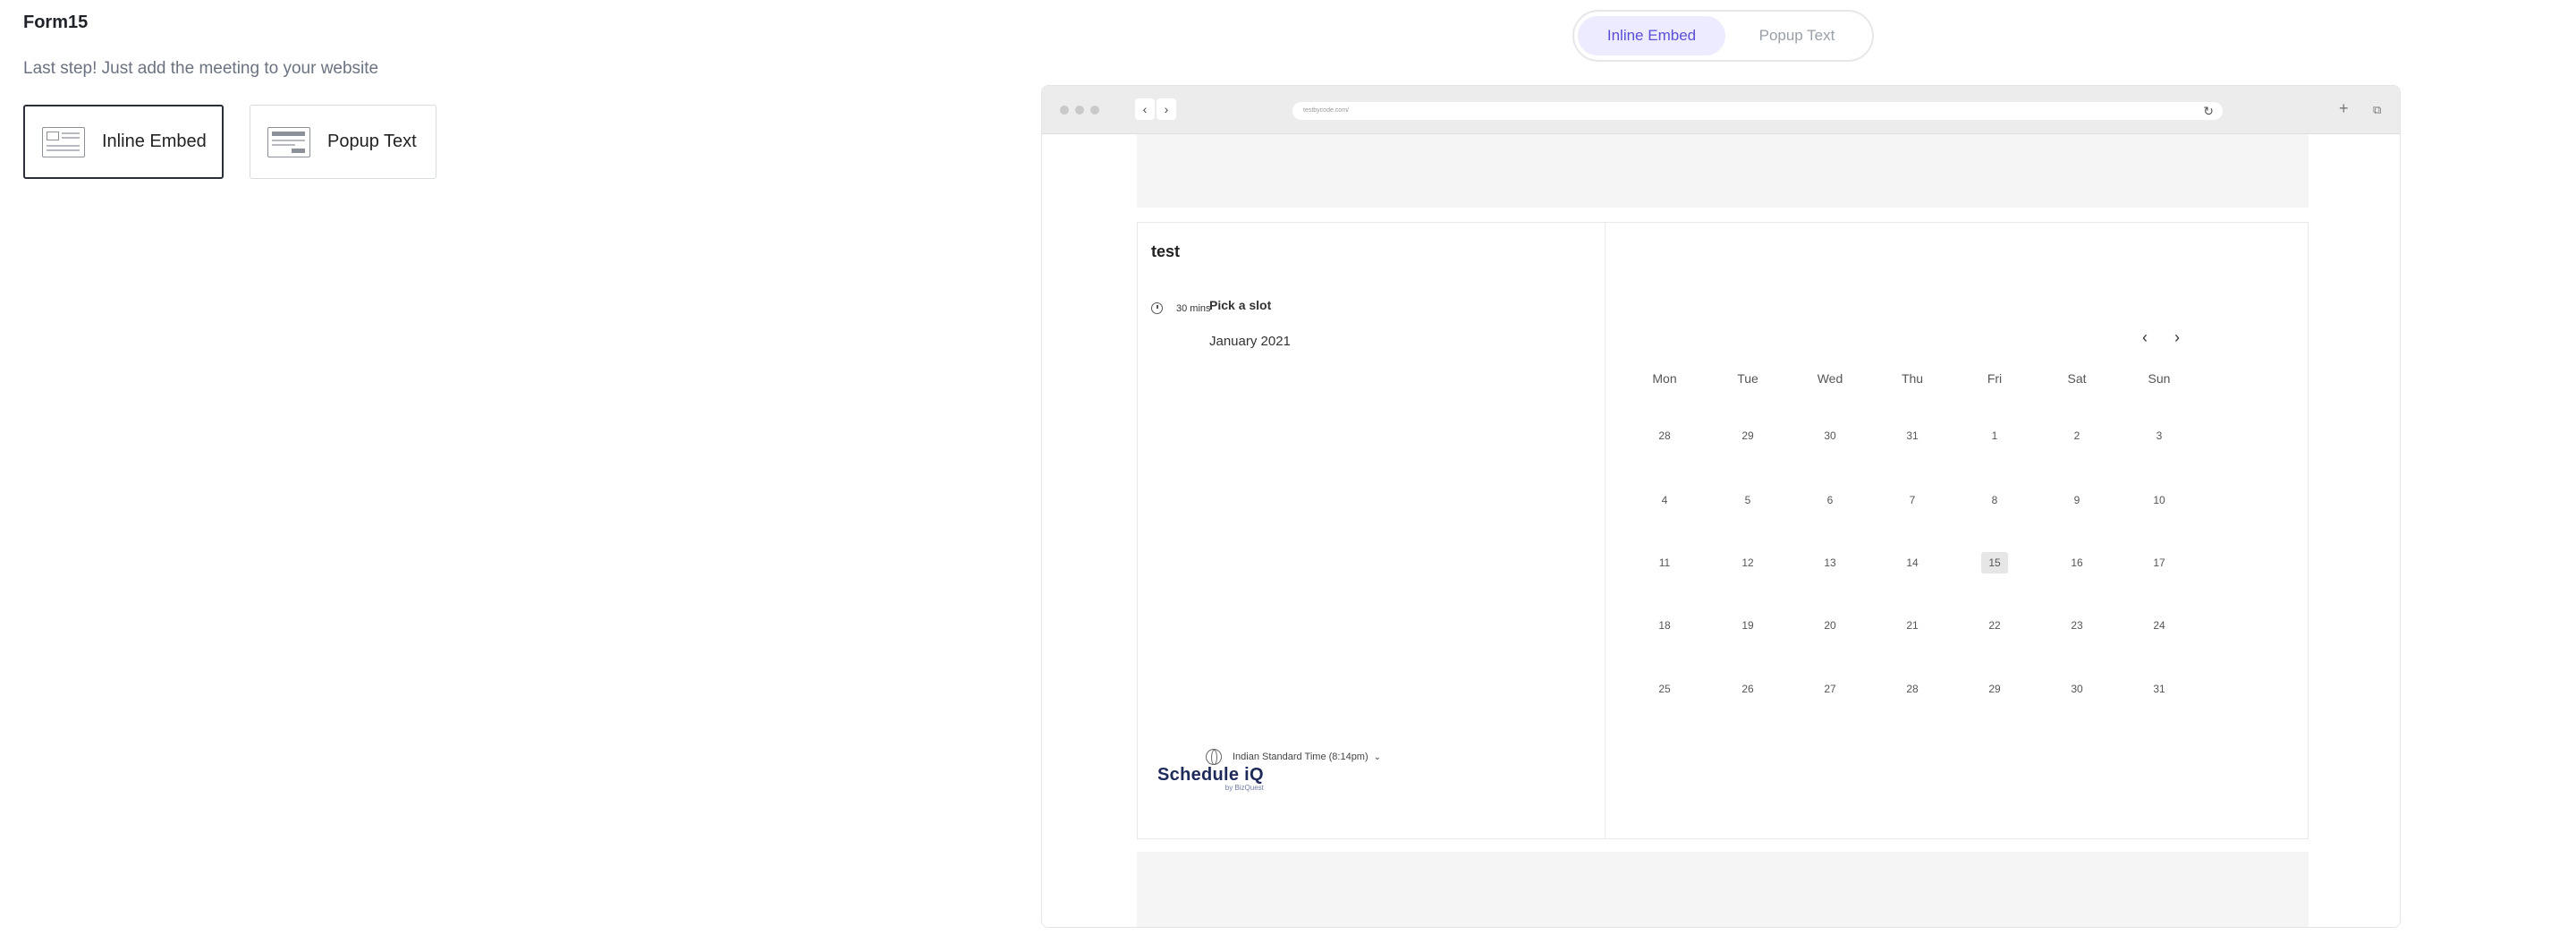 Image resolution: width=2576 pixels, height=943 pixels. What do you see at coordinates (1664, 689) in the screenshot?
I see `calendar-day: 25` at bounding box center [1664, 689].